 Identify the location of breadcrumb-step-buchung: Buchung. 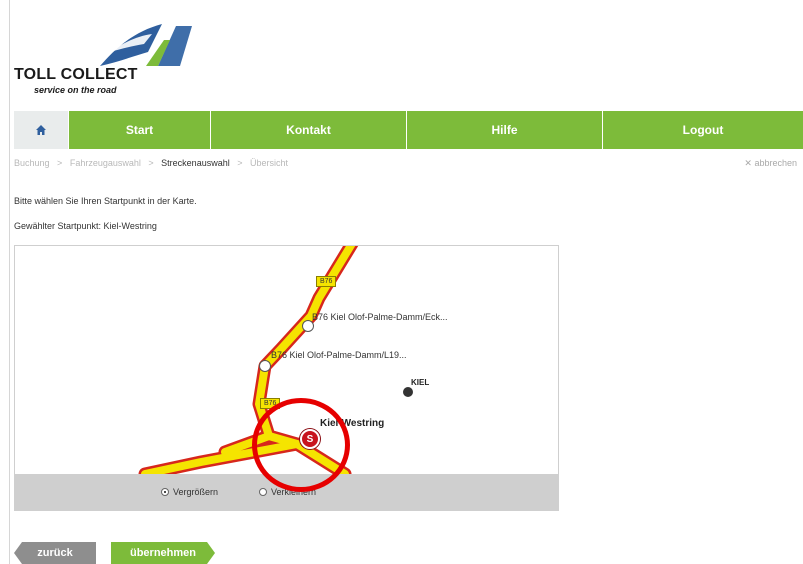
(32, 163).